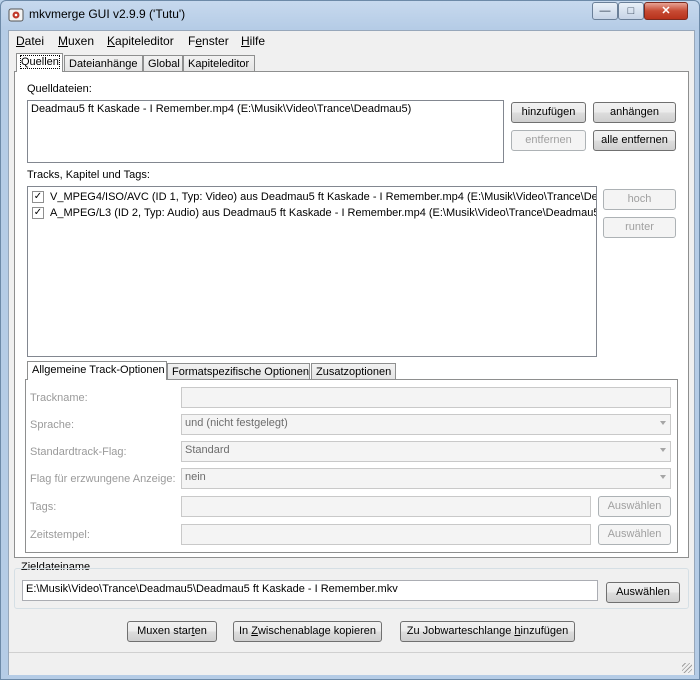 The image size is (700, 680). Describe the element at coordinates (643, 592) in the screenshot. I see `output-browse-button: Auswählen` at that location.